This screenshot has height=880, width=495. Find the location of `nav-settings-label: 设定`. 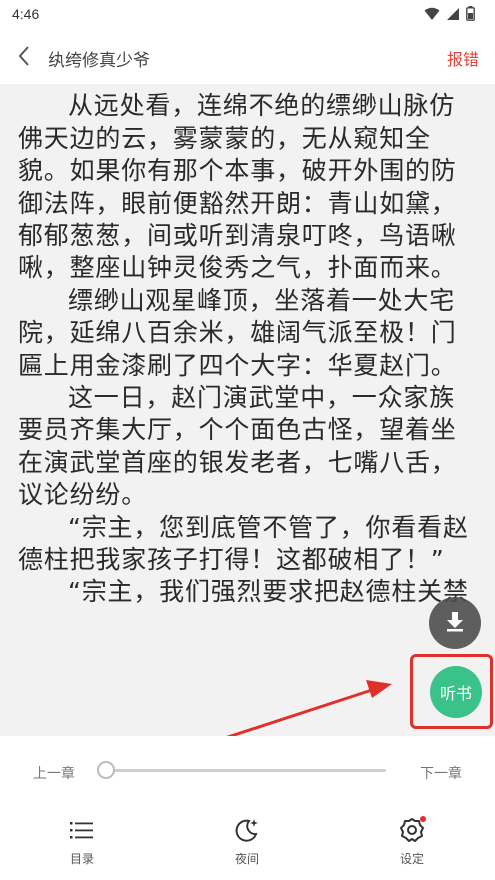

nav-settings-label: 设定 is located at coordinates (411, 859).